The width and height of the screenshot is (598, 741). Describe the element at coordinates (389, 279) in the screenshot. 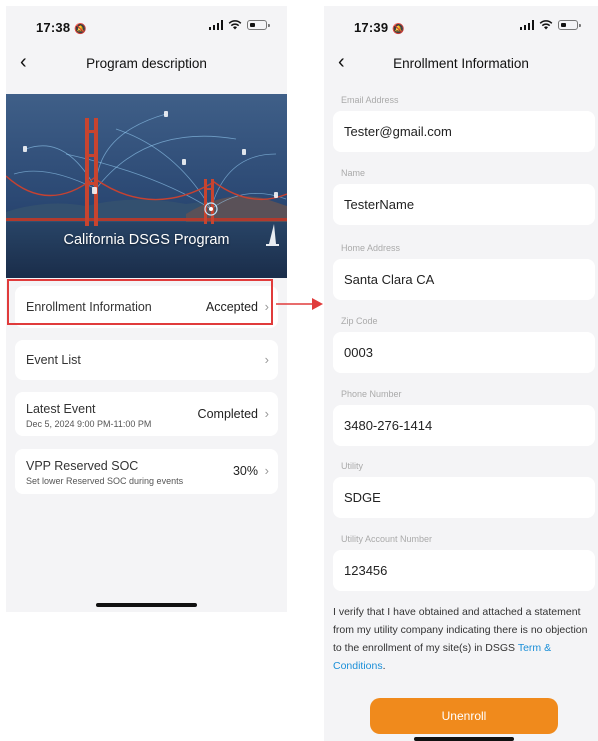

I see `home-address-value: Santa Clara CA` at that location.